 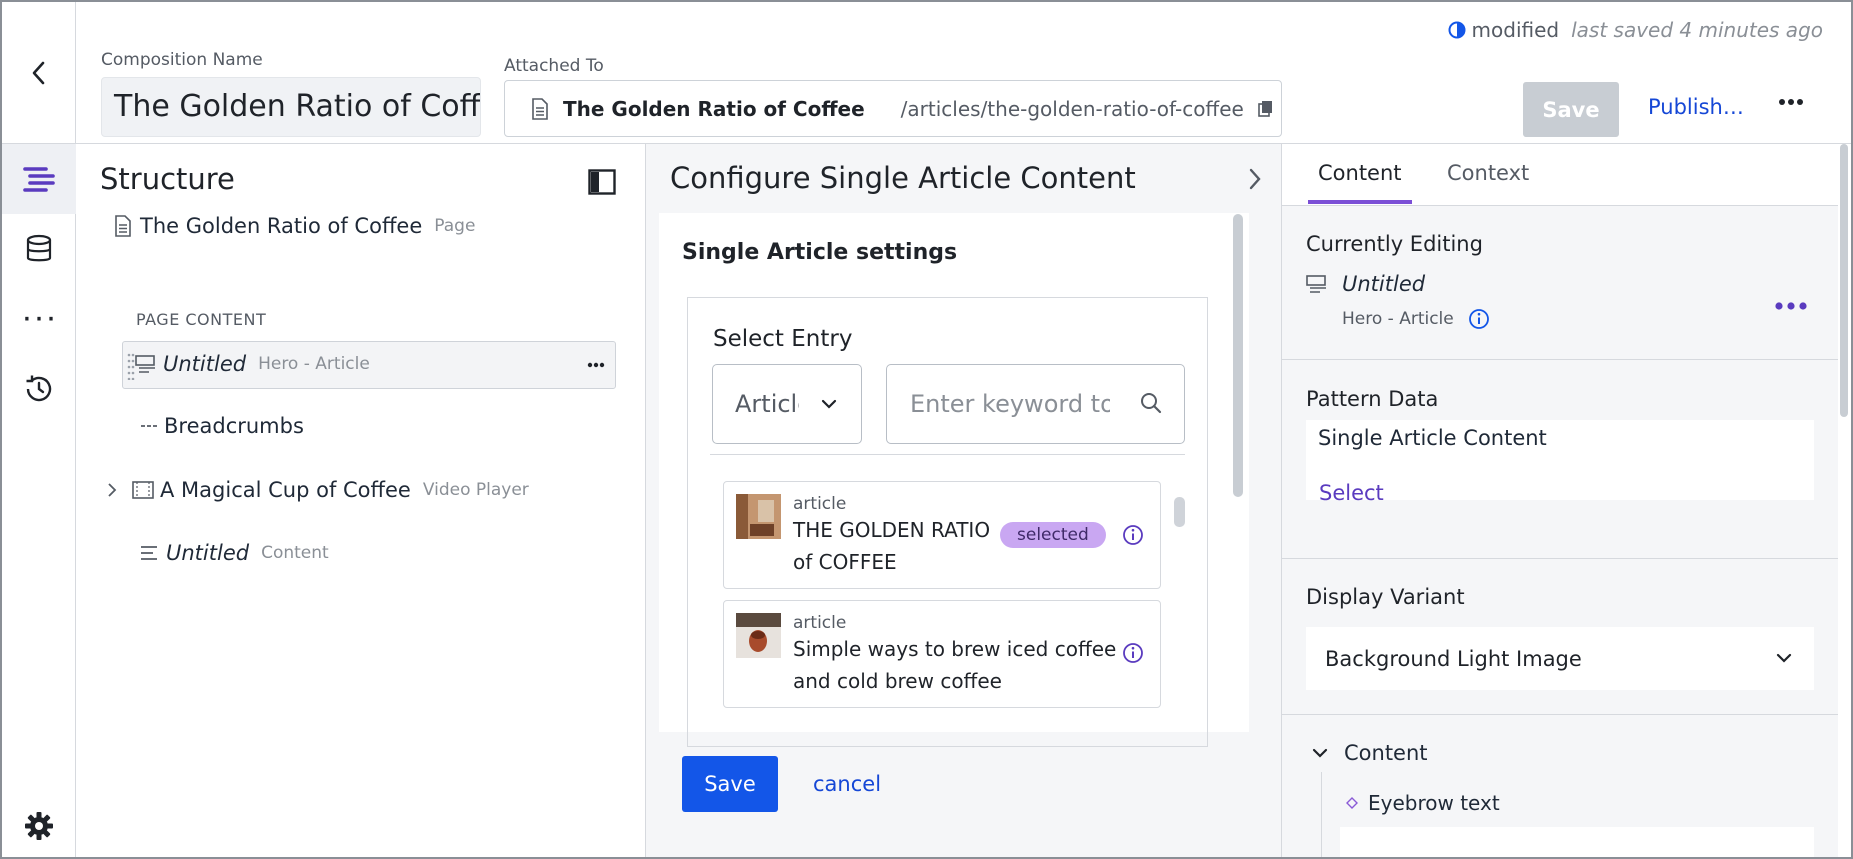 What do you see at coordinates (149, 553) in the screenshot?
I see `text-content-icon` at bounding box center [149, 553].